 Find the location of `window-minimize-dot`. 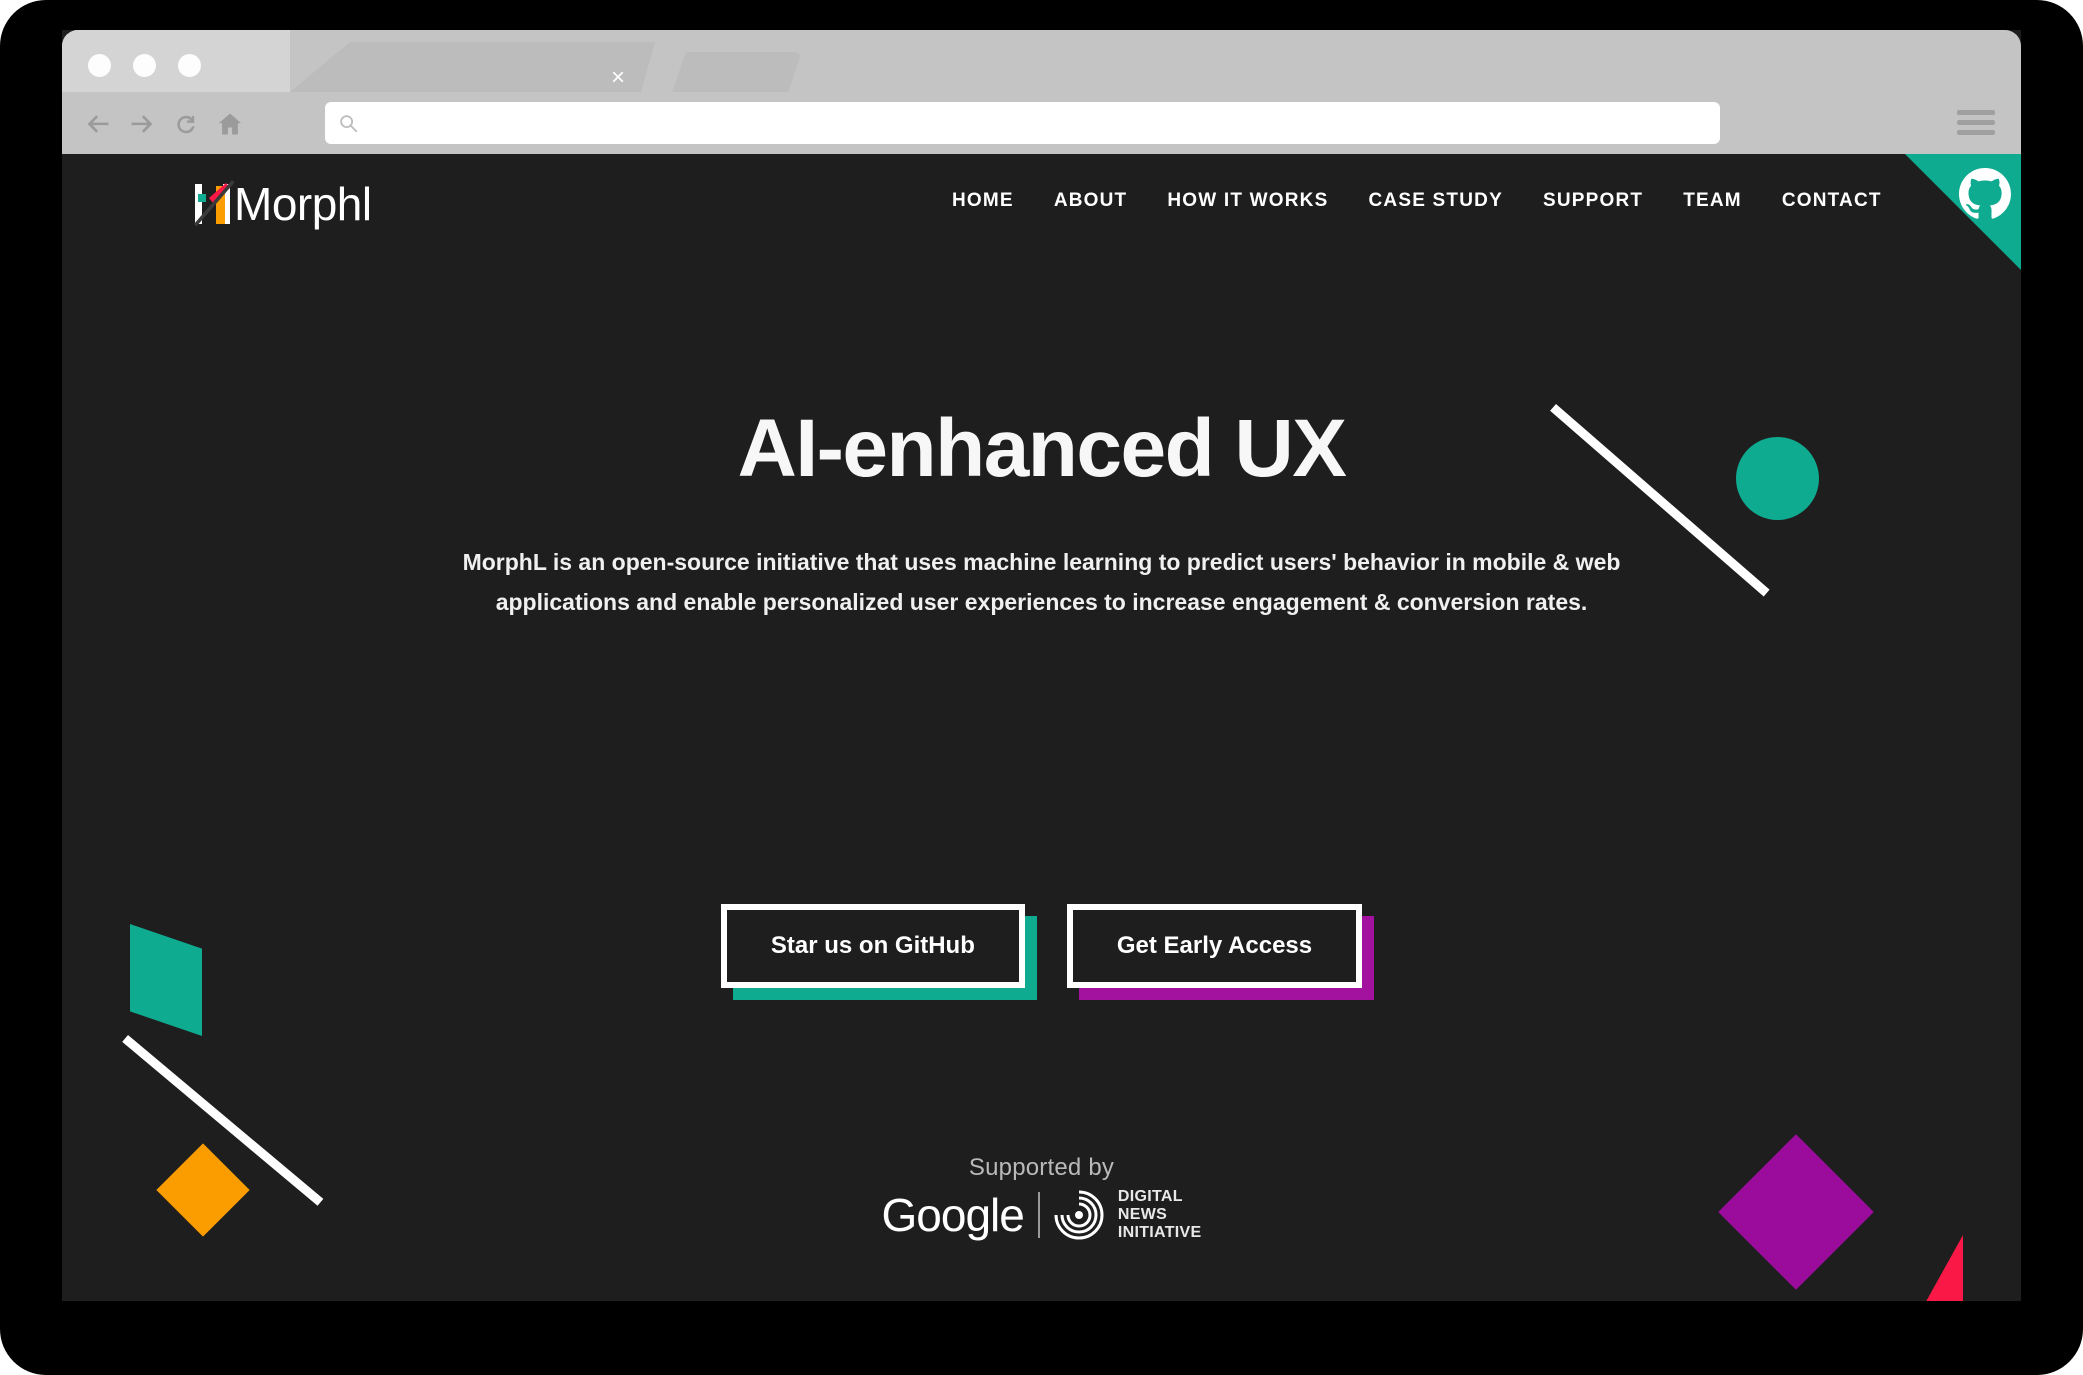

window-minimize-dot is located at coordinates (144, 65).